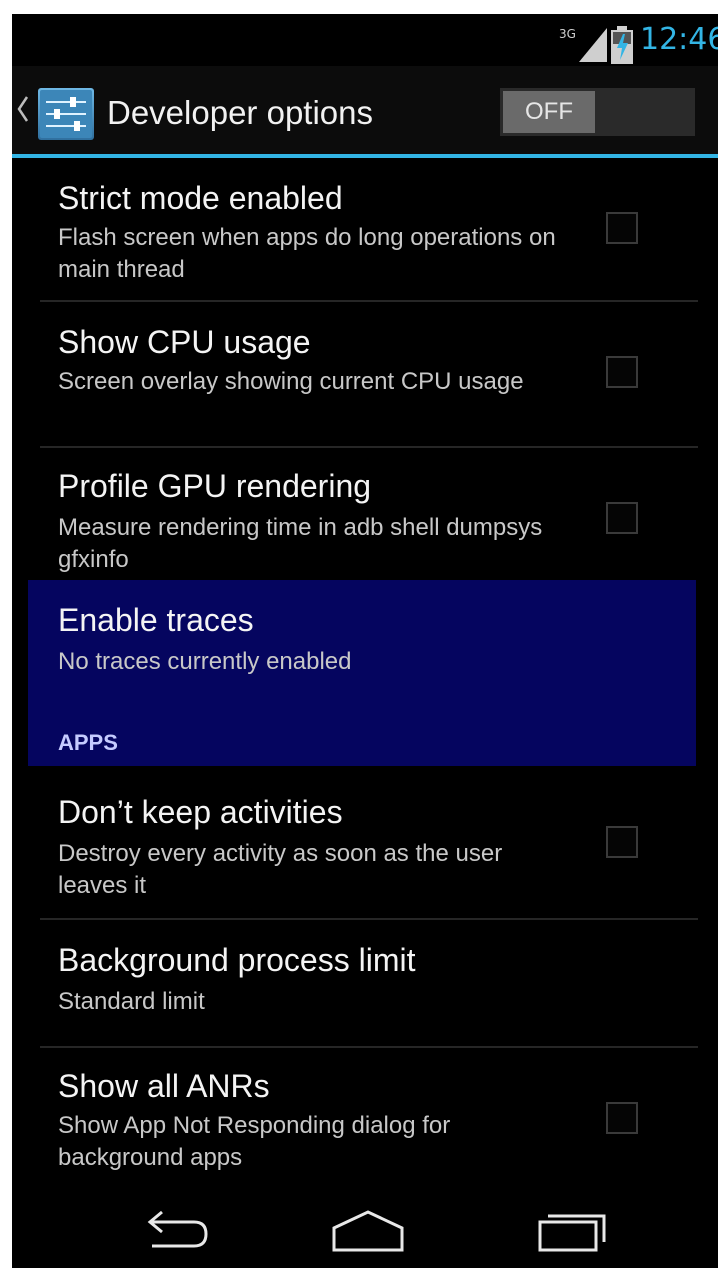 Image resolution: width=718 pixels, height=1268 pixels. Describe the element at coordinates (131, 1001) in the screenshot. I see `pref-summary: Standard limit` at that location.